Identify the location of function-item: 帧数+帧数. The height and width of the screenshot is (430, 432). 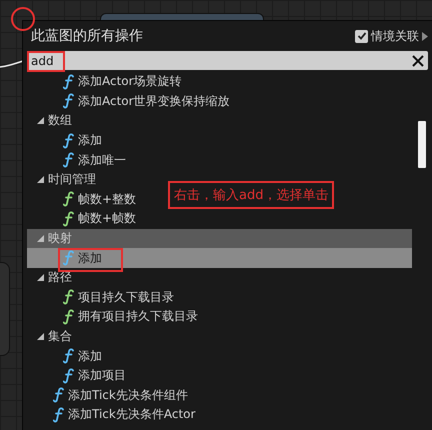
(83, 219).